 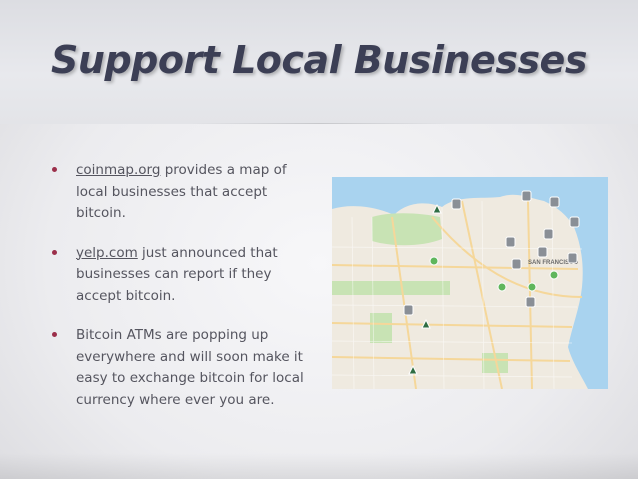 What do you see at coordinates (118, 170) in the screenshot?
I see `coinmap-link: coinmap.org` at bounding box center [118, 170].